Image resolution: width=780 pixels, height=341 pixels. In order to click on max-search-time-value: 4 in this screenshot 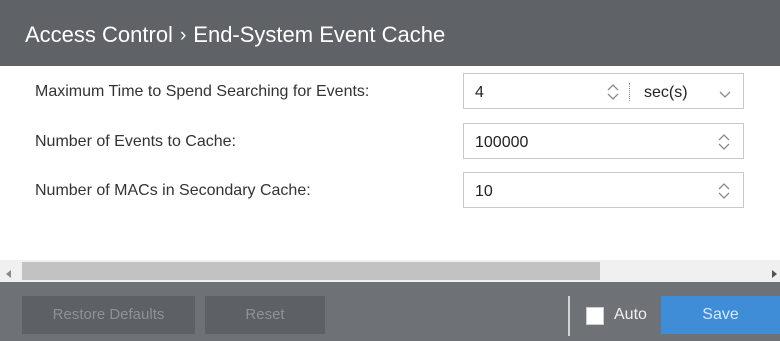, I will do `click(479, 93)`.